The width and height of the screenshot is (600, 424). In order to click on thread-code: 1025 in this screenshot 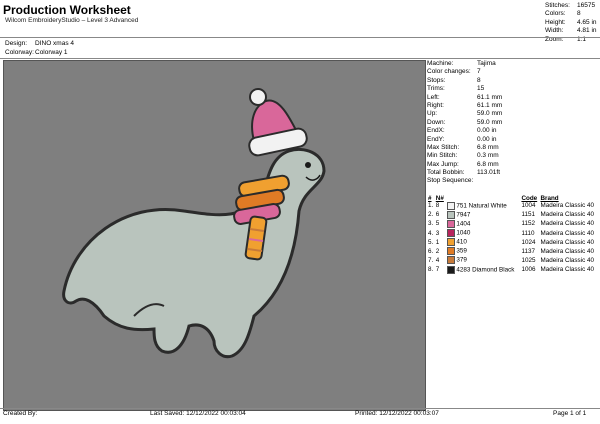, I will do `click(528, 260)`.